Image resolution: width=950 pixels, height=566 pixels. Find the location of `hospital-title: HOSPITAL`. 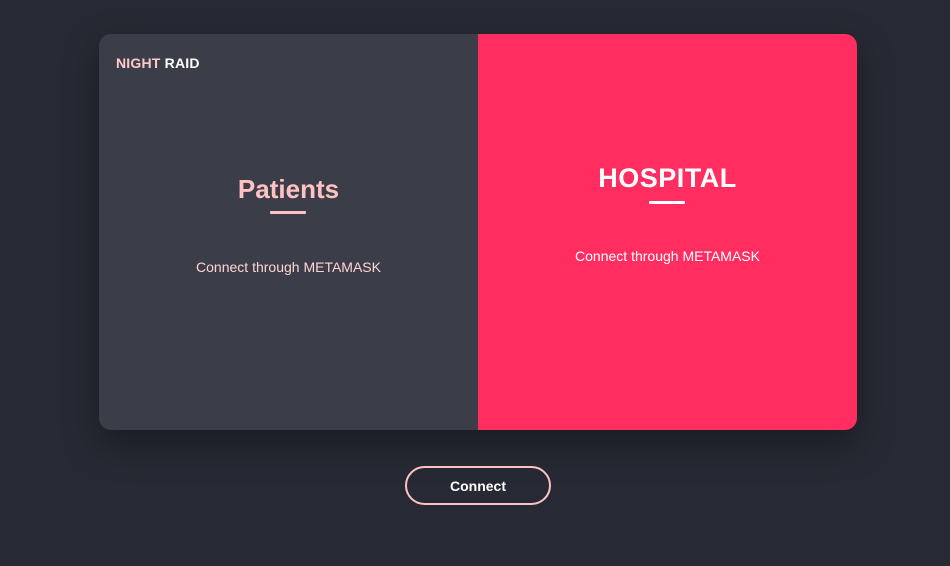

hospital-title: HOSPITAL is located at coordinates (667, 178).